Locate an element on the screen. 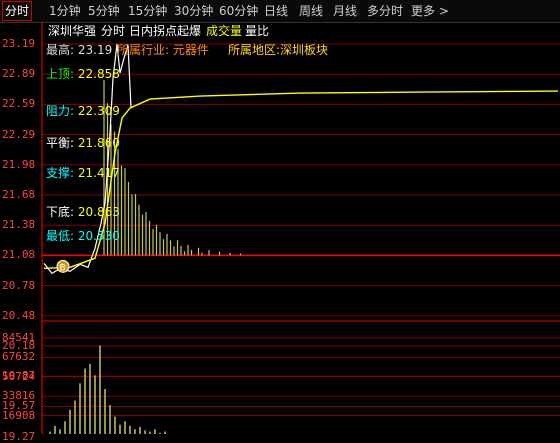 This screenshot has width=560, height=443. top-info: 上顶: 22.858 is located at coordinates (83, 74).